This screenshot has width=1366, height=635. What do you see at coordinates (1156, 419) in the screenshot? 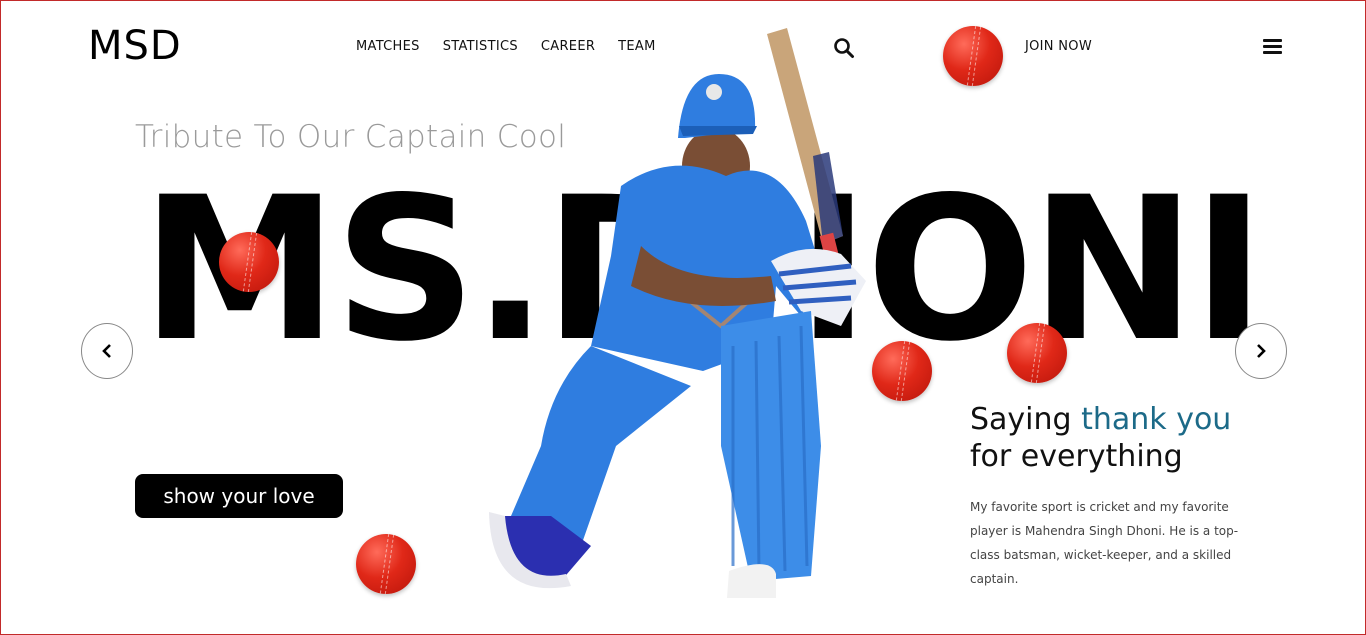
I see `saying-accent: thank you` at bounding box center [1156, 419].